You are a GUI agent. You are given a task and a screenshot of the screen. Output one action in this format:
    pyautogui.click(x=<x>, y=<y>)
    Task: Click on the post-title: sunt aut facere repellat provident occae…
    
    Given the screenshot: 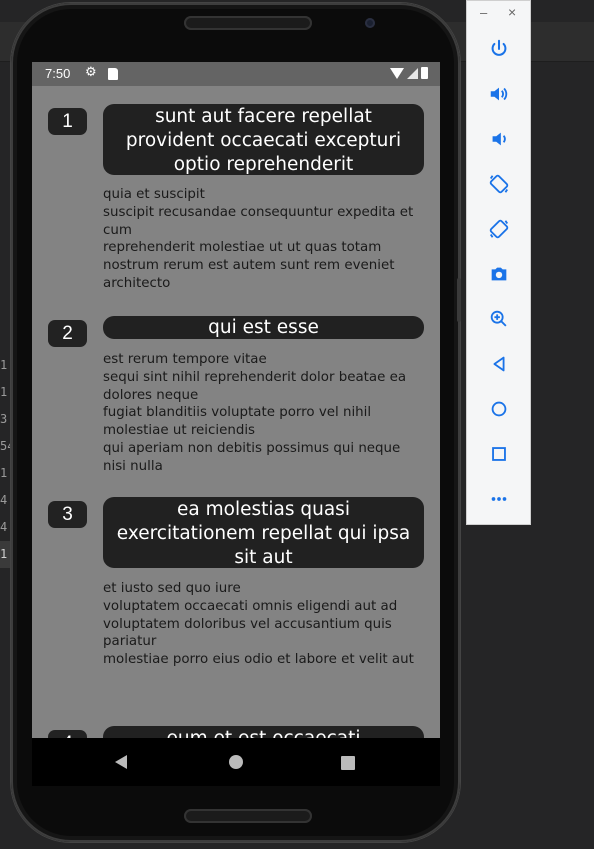 What is the action you would take?
    pyautogui.click(x=263, y=139)
    